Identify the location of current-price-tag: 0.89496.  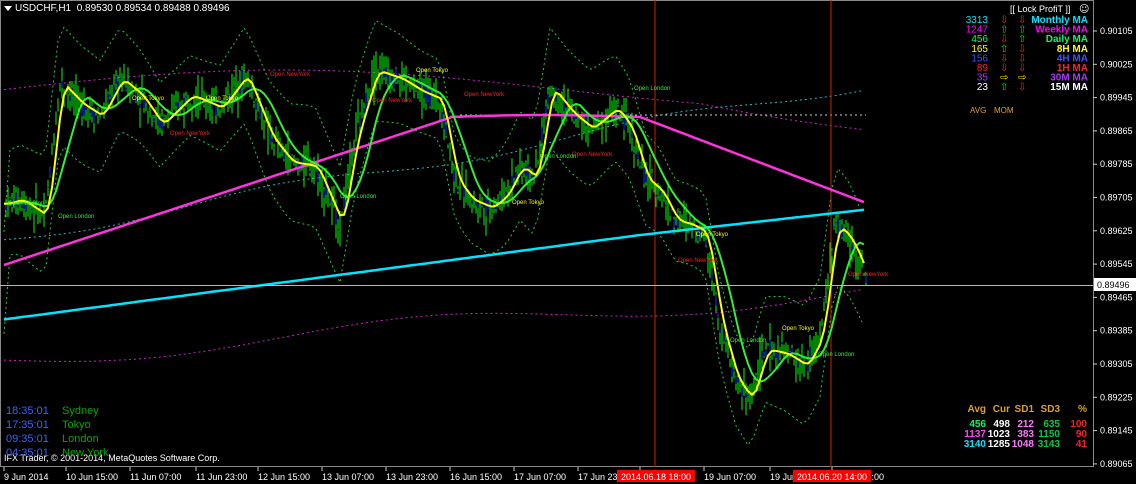
(1115, 284).